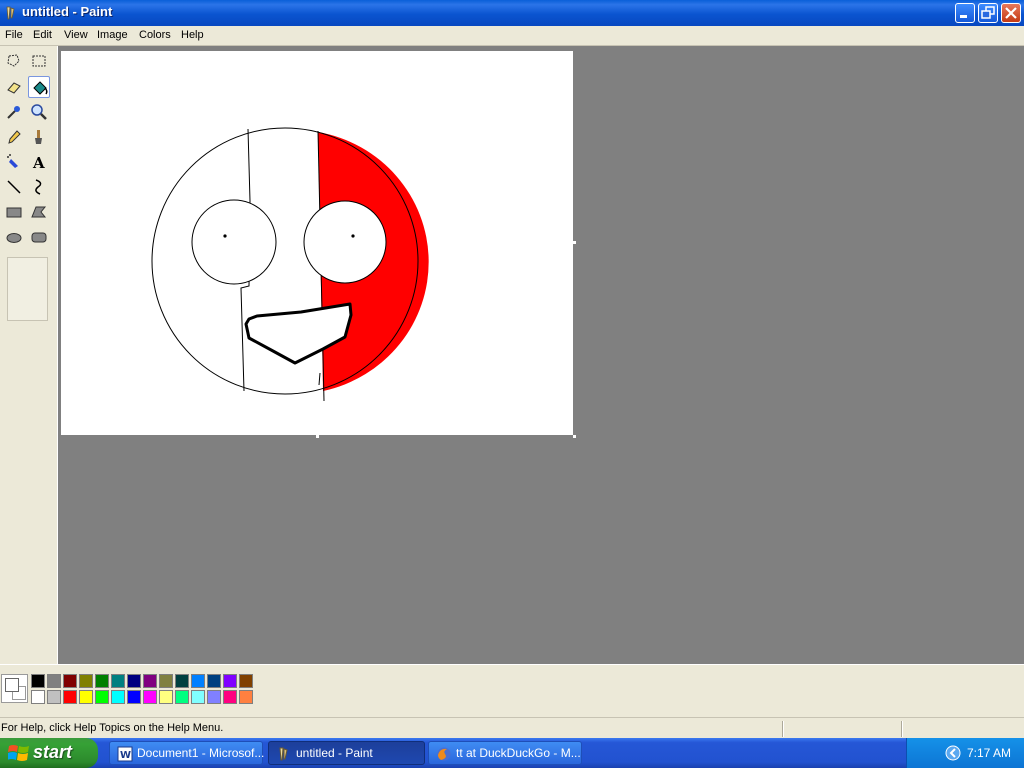 The height and width of the screenshot is (768, 1024). I want to click on tool-rounded-rectangle, so click(39, 237).